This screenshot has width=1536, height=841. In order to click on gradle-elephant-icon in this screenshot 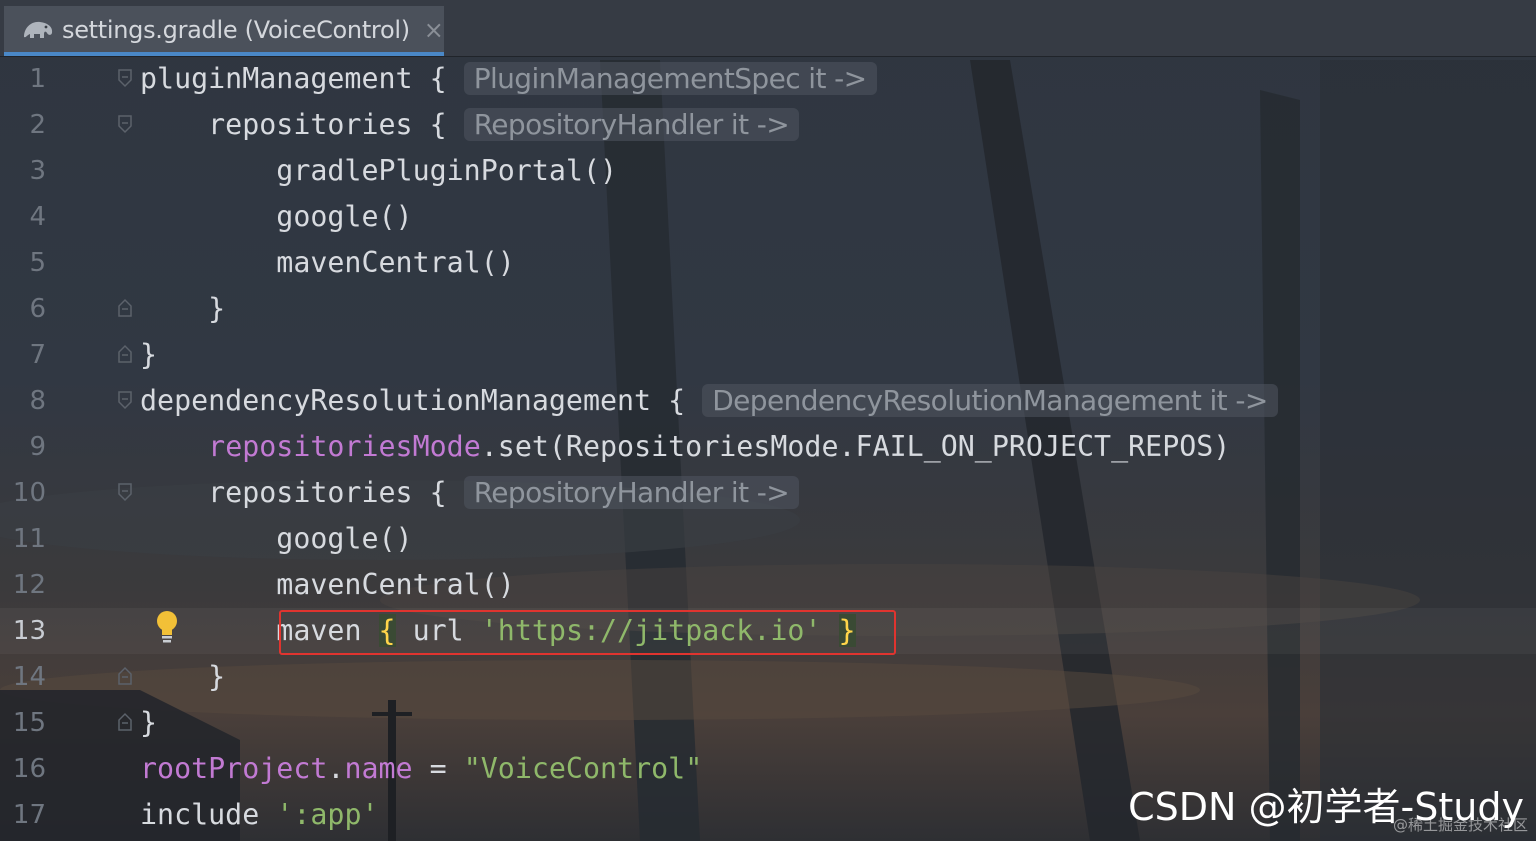, I will do `click(38, 29)`.